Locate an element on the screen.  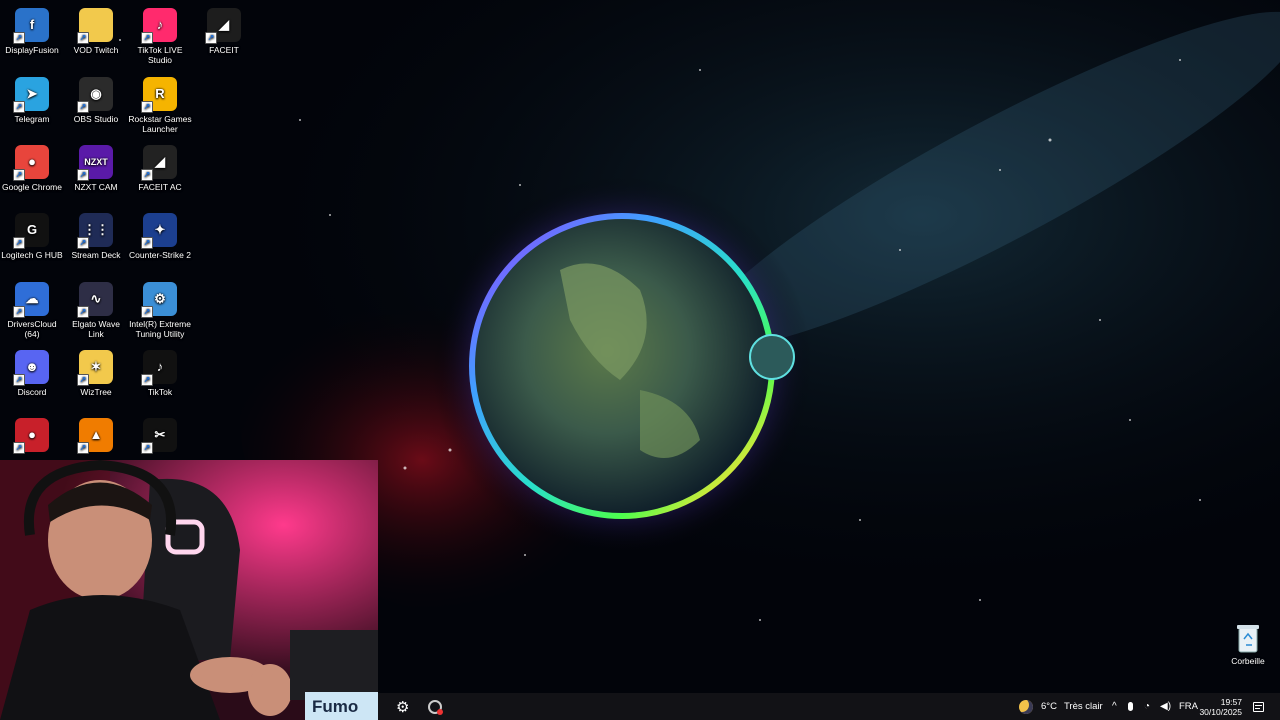
desktop-icon-label: Elgato Wave Link is located at coordinates (96, 329).